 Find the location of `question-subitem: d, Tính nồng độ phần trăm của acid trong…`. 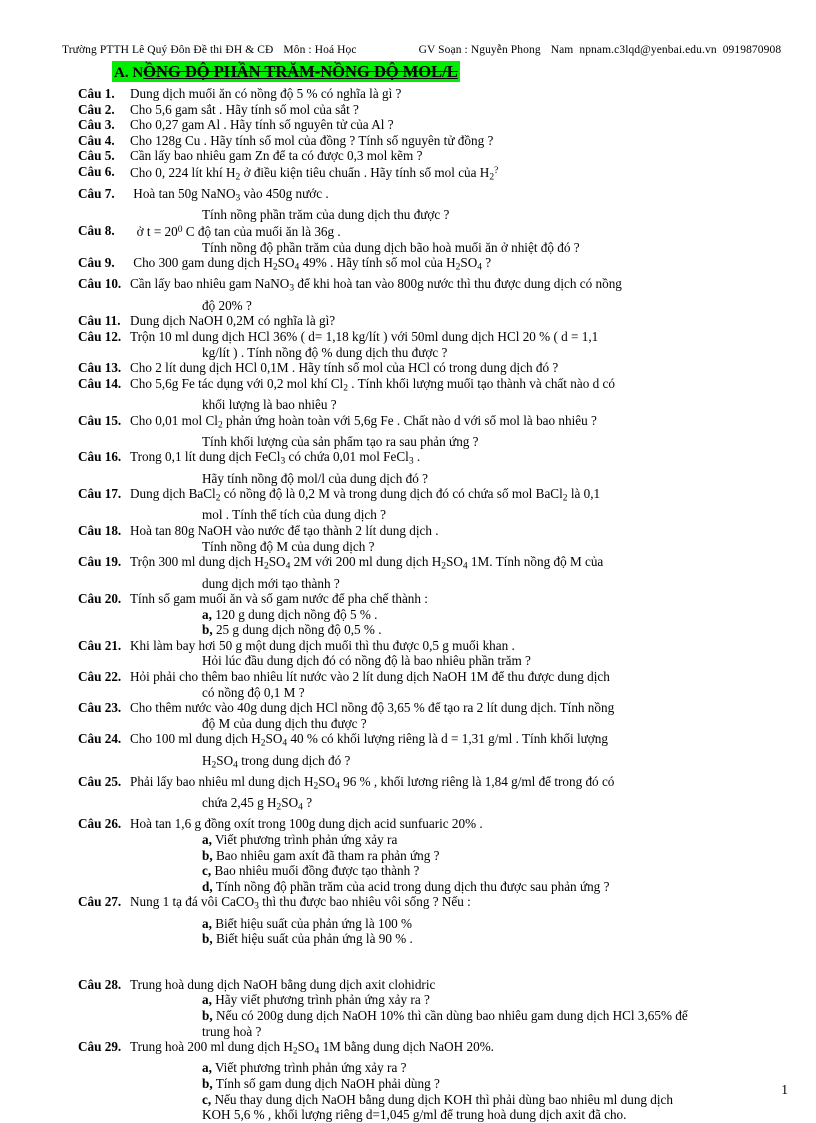

question-subitem: d, Tính nồng độ phần trăm của acid trong… is located at coordinates (406, 886).